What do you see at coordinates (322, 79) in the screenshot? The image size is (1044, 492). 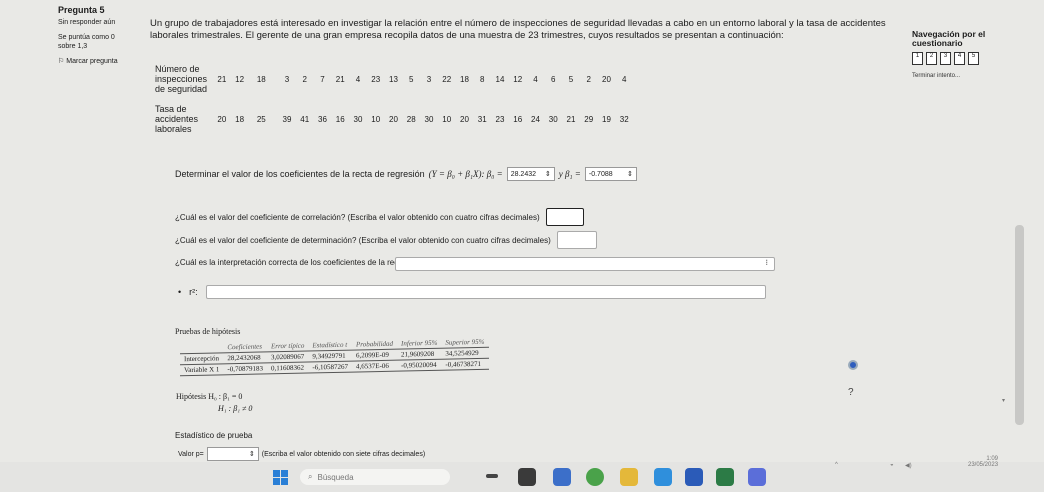 I see `data-cell: 7` at bounding box center [322, 79].